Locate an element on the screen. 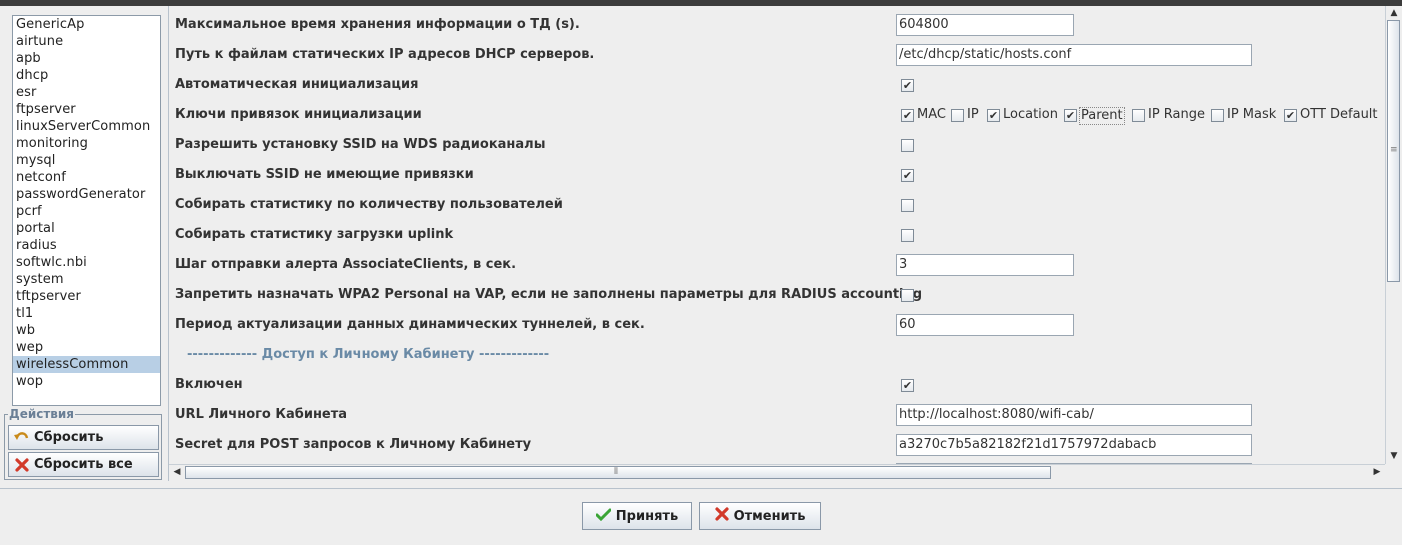 Image resolution: width=1402 pixels, height=545 pixels. cabinet-url-label: URL Личного Кабинета is located at coordinates (261, 414).